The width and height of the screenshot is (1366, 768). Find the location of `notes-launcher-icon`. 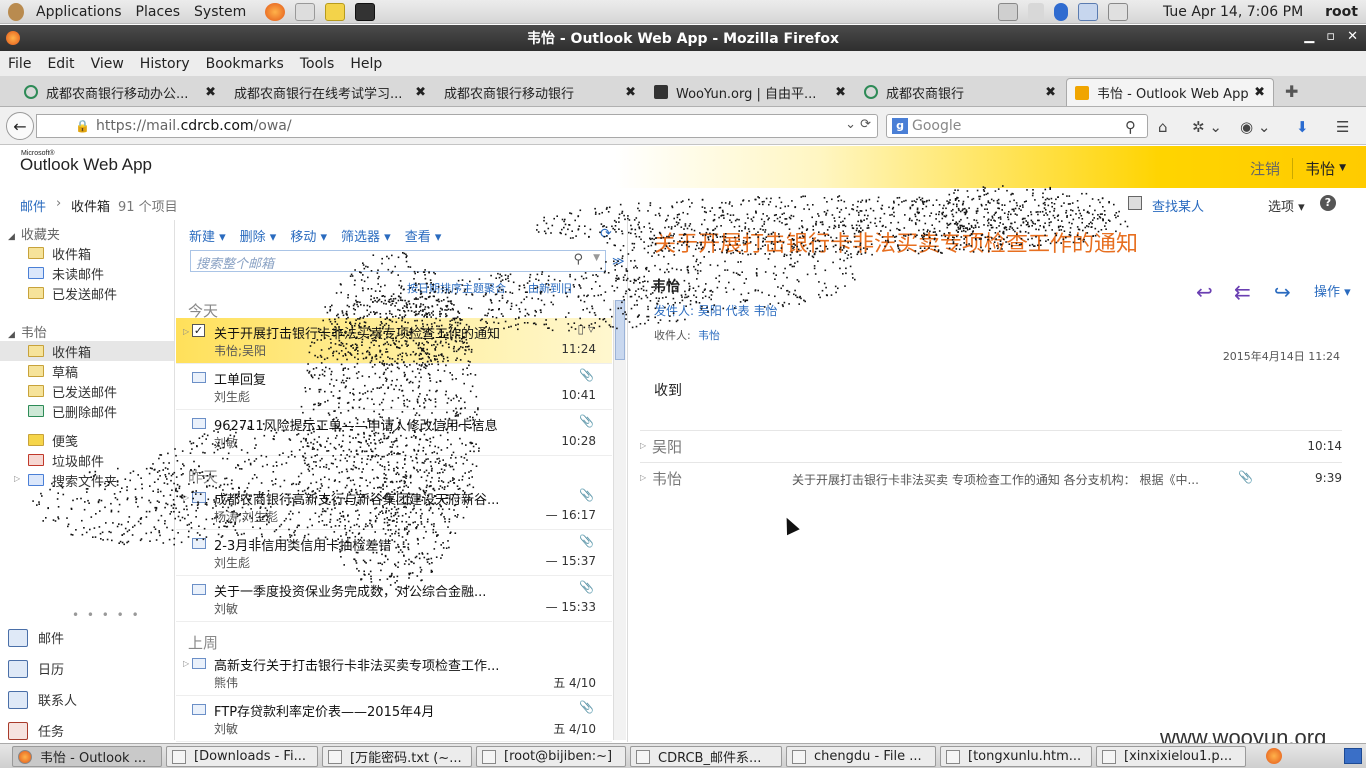

notes-launcher-icon is located at coordinates (335, 11).